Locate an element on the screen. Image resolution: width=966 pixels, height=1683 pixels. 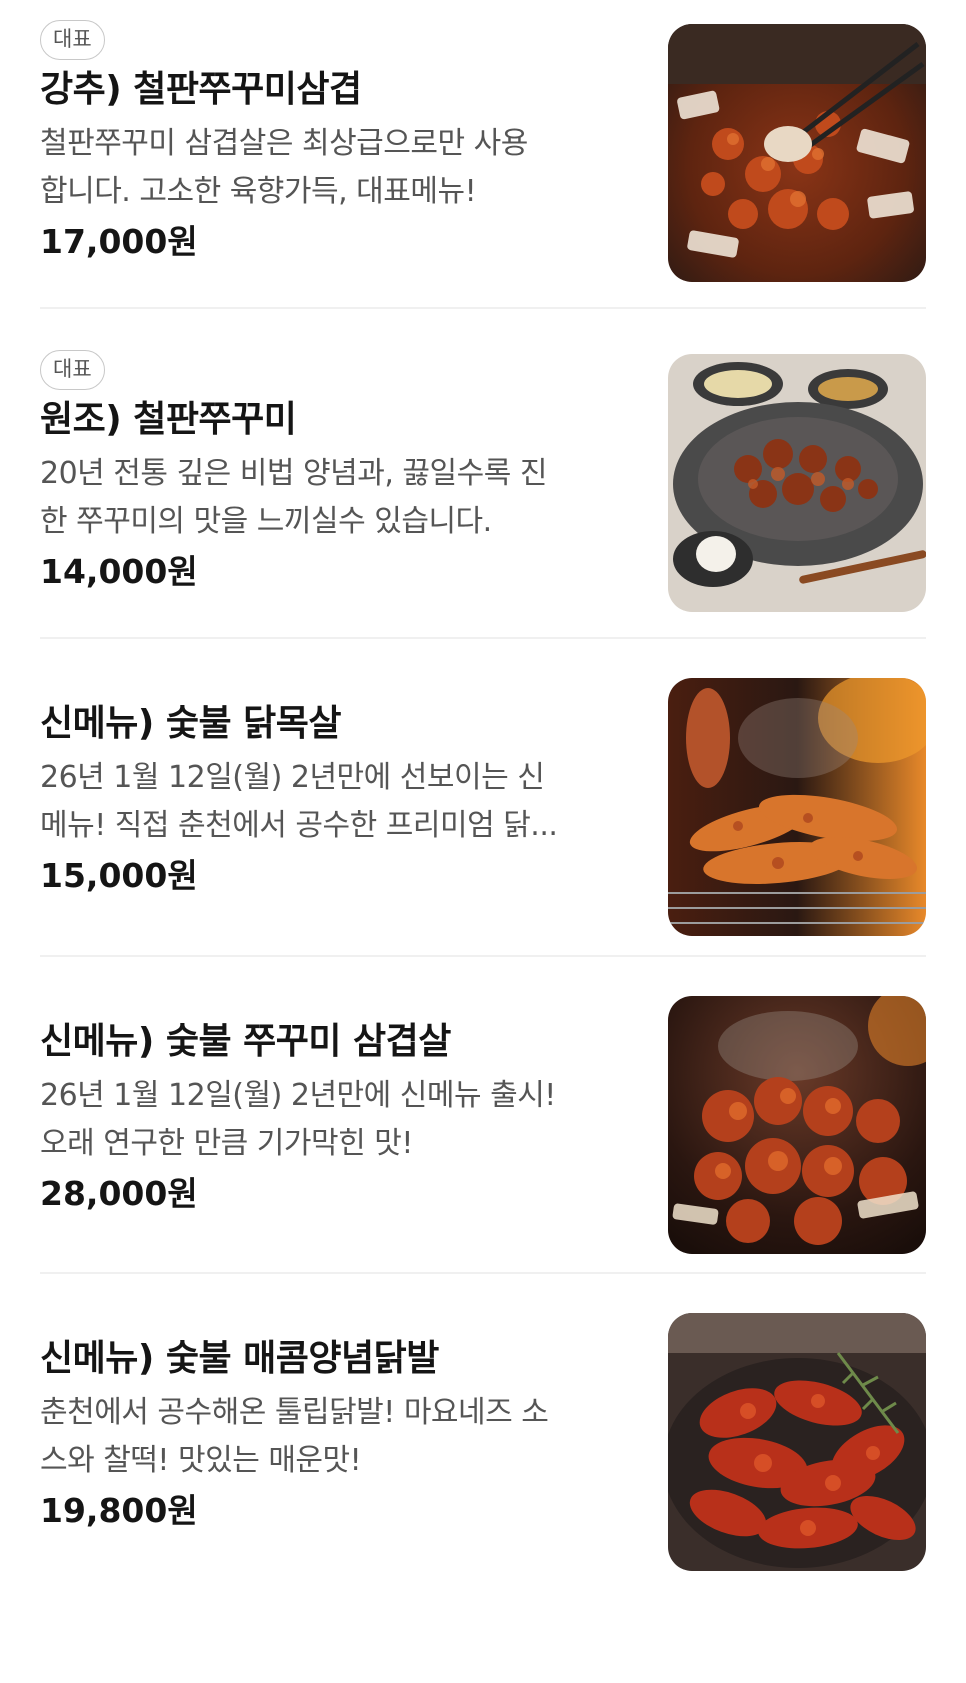
spicy-chicken-feet-photo is located at coordinates (797, 1442).